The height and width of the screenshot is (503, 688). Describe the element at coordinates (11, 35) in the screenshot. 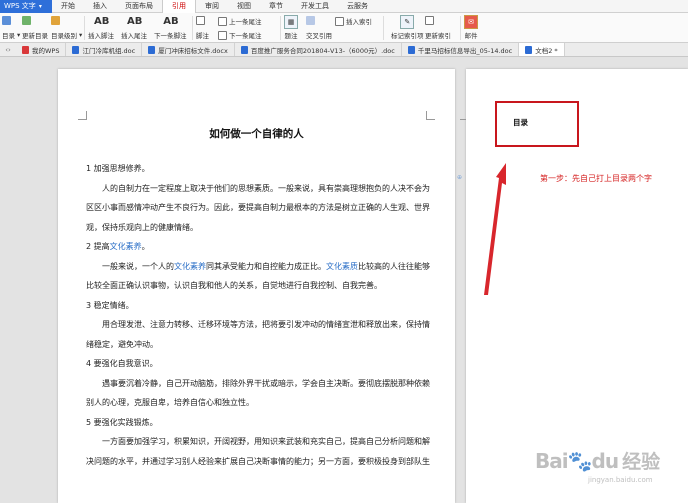

I see `toc-dropdown: 目录 ▾` at that location.